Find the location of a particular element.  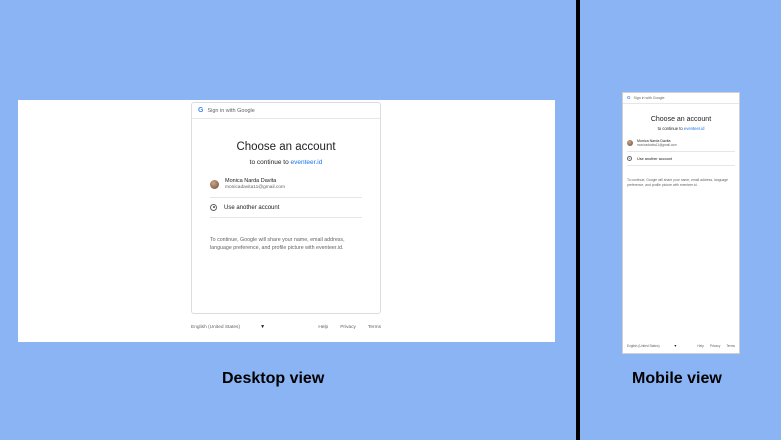

language-select: English (United States) ▼ is located at coordinates (228, 327).